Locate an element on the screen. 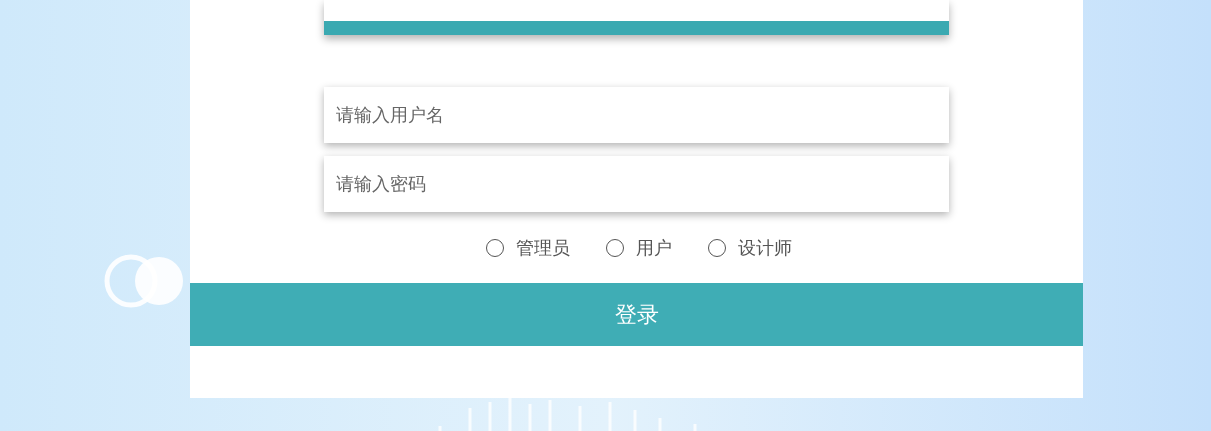 The image size is (1211, 431). text-field: 请输入用户名 is located at coordinates (636, 115).